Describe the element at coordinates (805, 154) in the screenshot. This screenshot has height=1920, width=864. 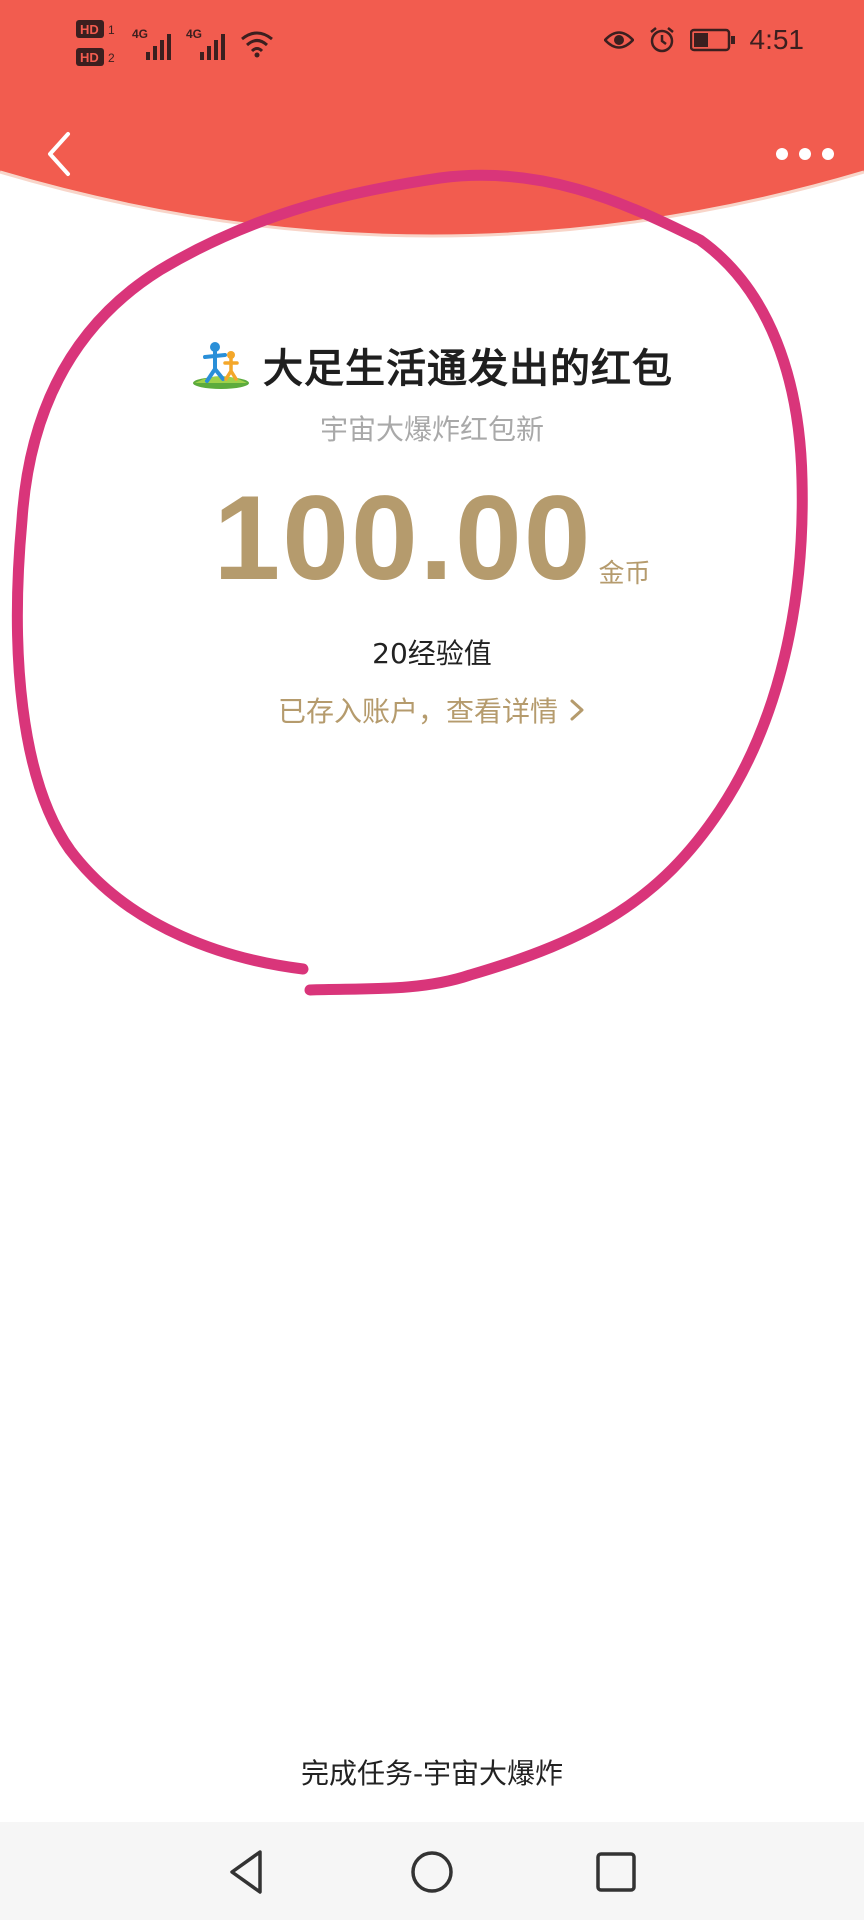
I see `more-dots-icon` at that location.